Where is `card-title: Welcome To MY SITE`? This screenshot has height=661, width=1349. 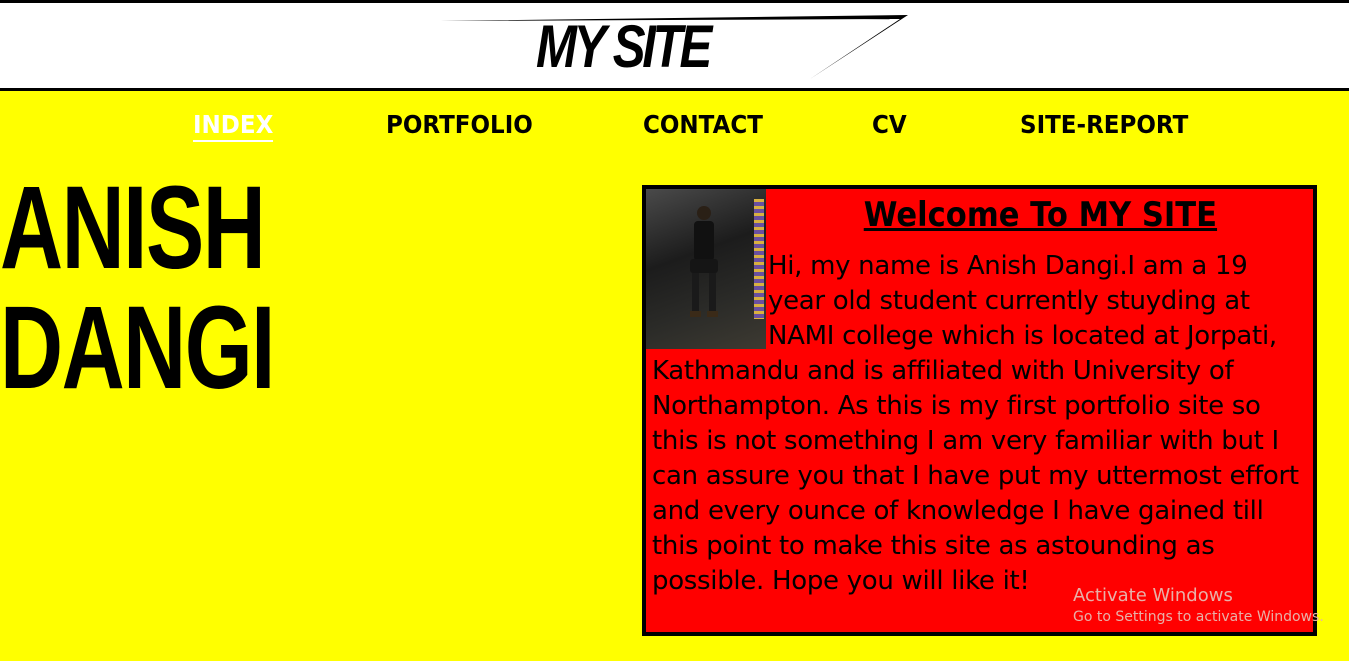
card-title: Welcome To MY SITE is located at coordinates (1040, 215).